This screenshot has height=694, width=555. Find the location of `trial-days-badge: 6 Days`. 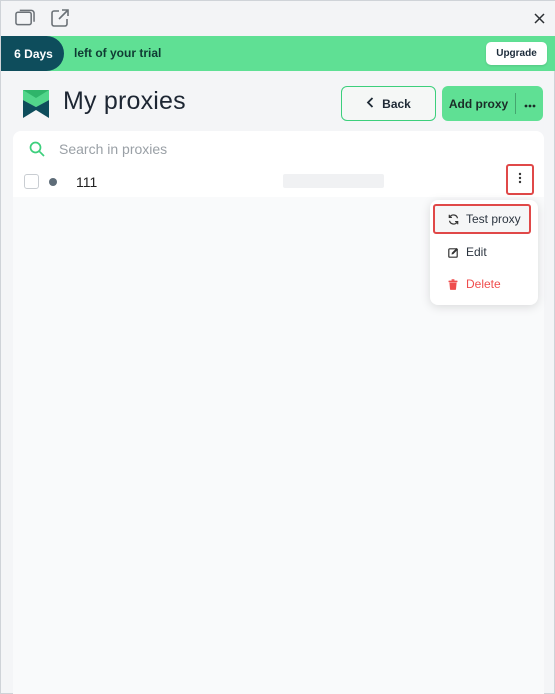

trial-days-badge: 6 Days is located at coordinates (32, 53).